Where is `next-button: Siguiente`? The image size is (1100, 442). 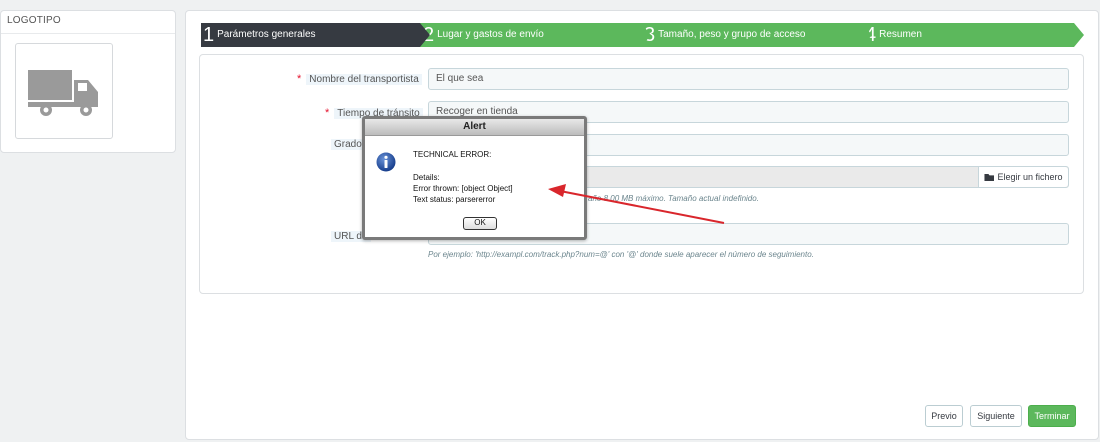 next-button: Siguiente is located at coordinates (996, 416).